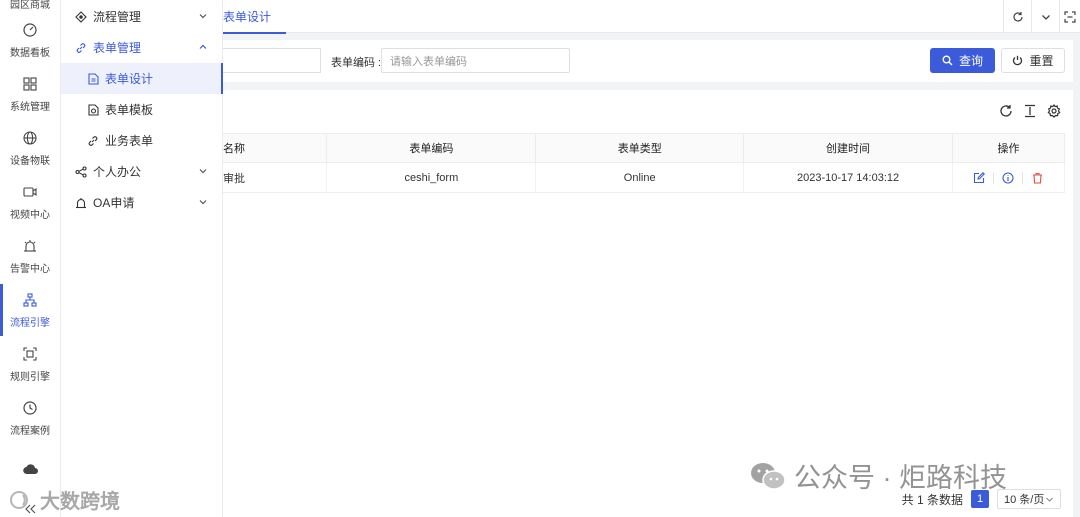  Describe the element at coordinates (114, 203) in the screenshot. I see `submenu-label: OA申请` at that location.